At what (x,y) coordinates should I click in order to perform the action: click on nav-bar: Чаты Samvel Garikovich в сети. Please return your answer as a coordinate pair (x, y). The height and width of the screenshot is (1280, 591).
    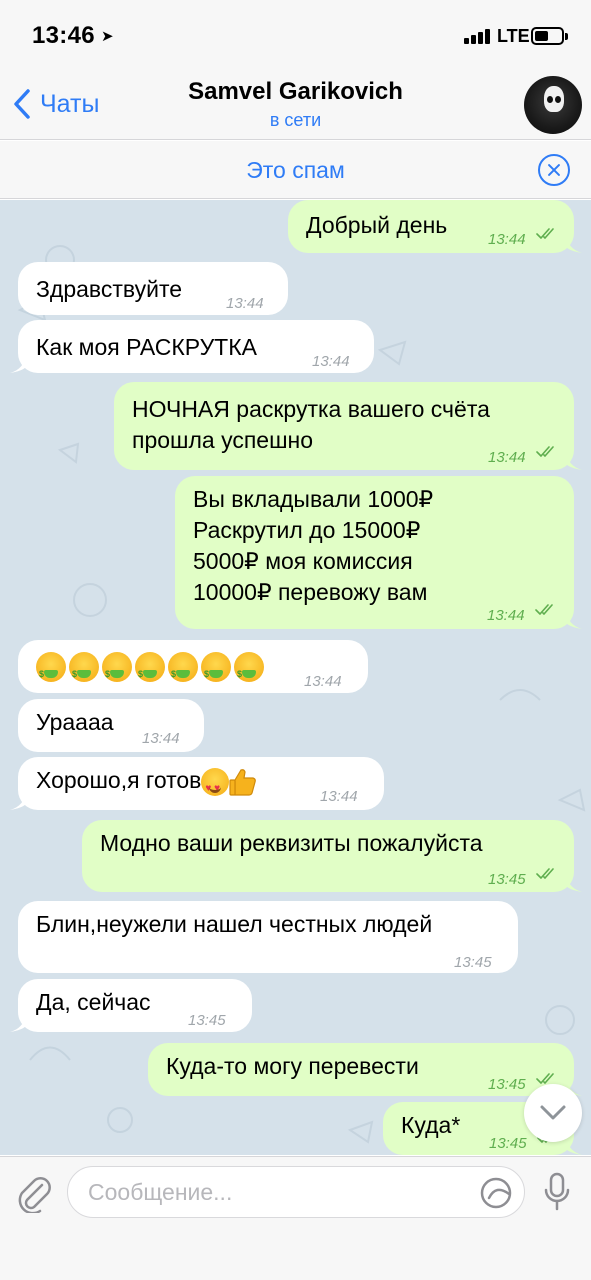
    Looking at the image, I should click on (295, 106).